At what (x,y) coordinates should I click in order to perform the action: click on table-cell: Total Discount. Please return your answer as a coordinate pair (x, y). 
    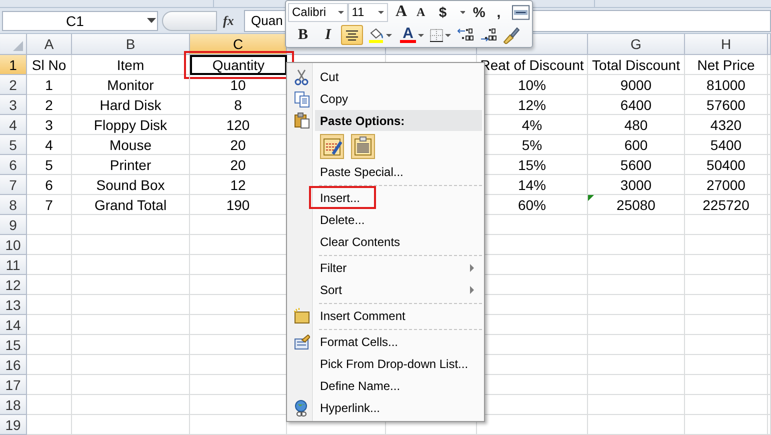
    Looking at the image, I should click on (636, 65).